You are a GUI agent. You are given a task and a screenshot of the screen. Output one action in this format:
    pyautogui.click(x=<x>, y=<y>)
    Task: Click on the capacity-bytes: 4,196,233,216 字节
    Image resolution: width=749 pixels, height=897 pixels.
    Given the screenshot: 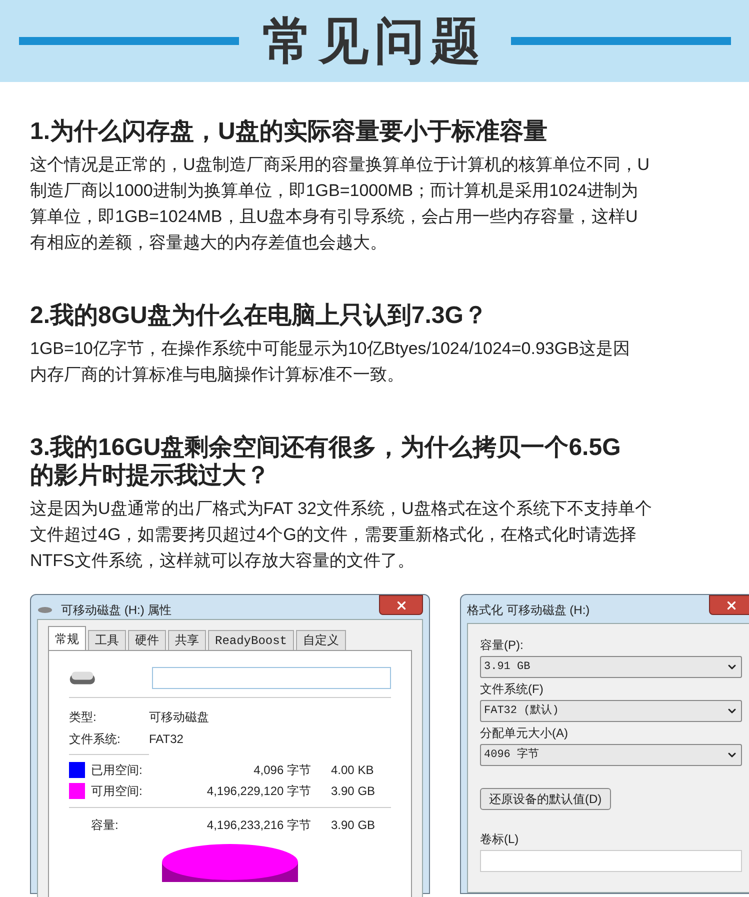 What is the action you would take?
    pyautogui.click(x=258, y=825)
    